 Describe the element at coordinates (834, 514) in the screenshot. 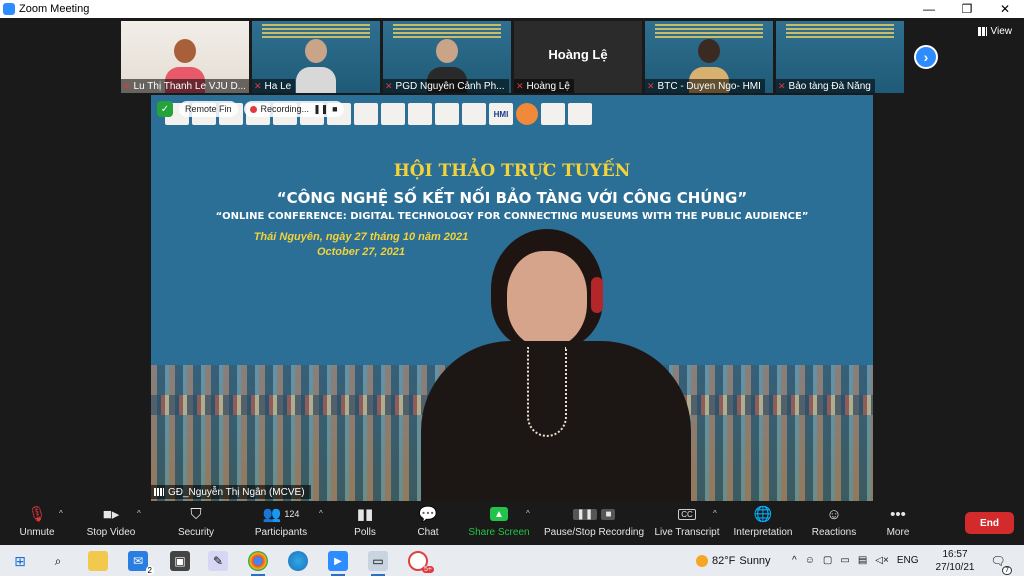

I see `smiley-icon: ☺` at that location.